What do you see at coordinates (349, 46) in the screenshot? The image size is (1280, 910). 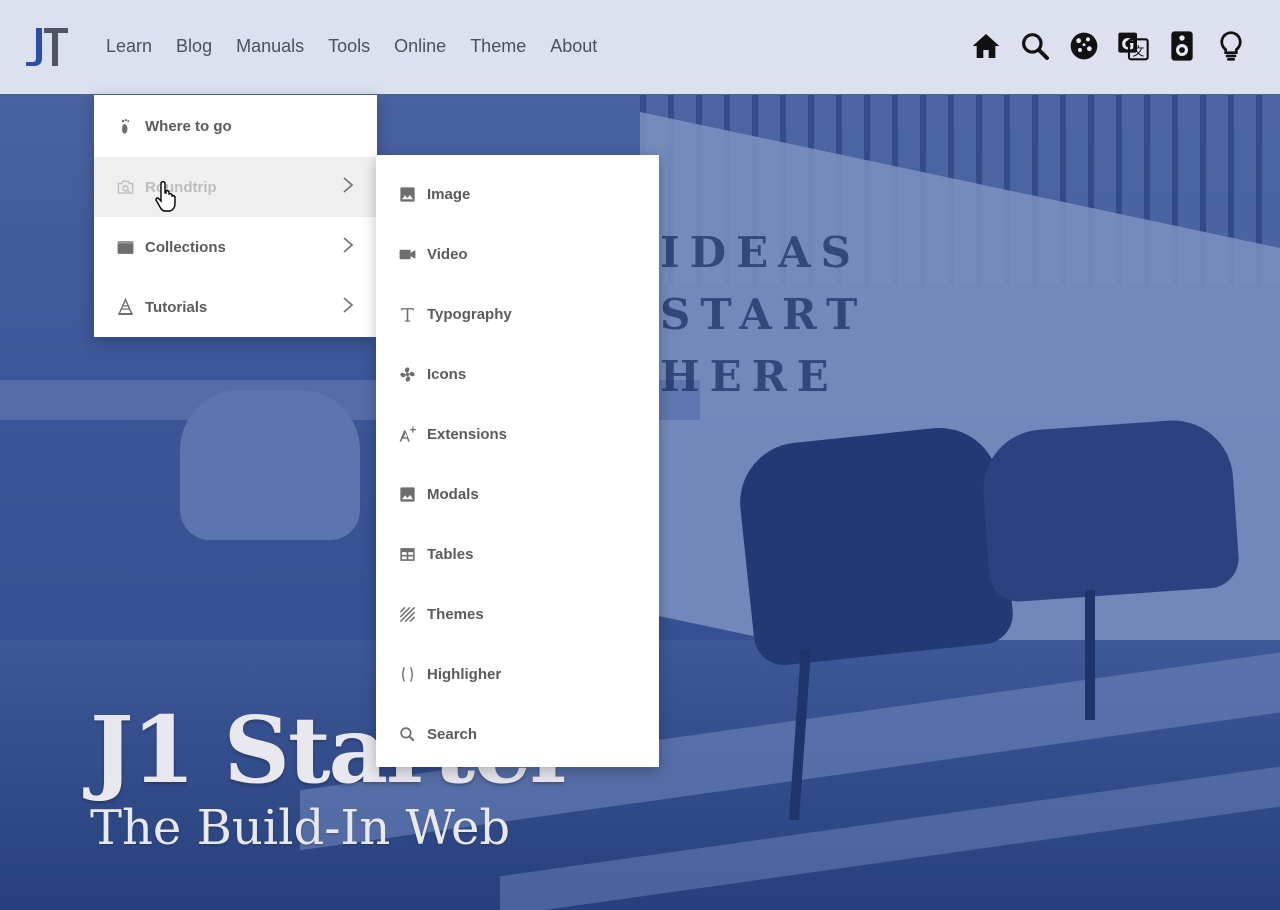 I see `nav-tools: Tools` at bounding box center [349, 46].